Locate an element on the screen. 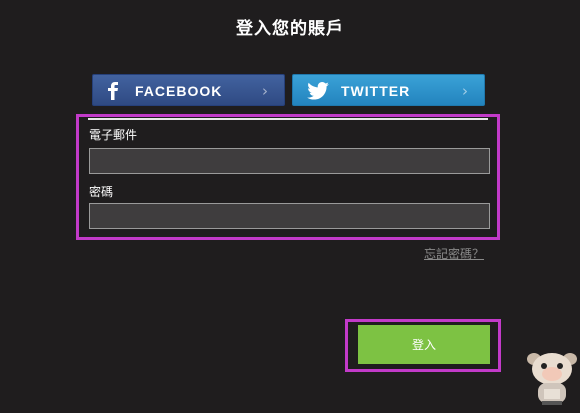 The height and width of the screenshot is (413, 580). email-label: 電子郵件 is located at coordinates (113, 135).